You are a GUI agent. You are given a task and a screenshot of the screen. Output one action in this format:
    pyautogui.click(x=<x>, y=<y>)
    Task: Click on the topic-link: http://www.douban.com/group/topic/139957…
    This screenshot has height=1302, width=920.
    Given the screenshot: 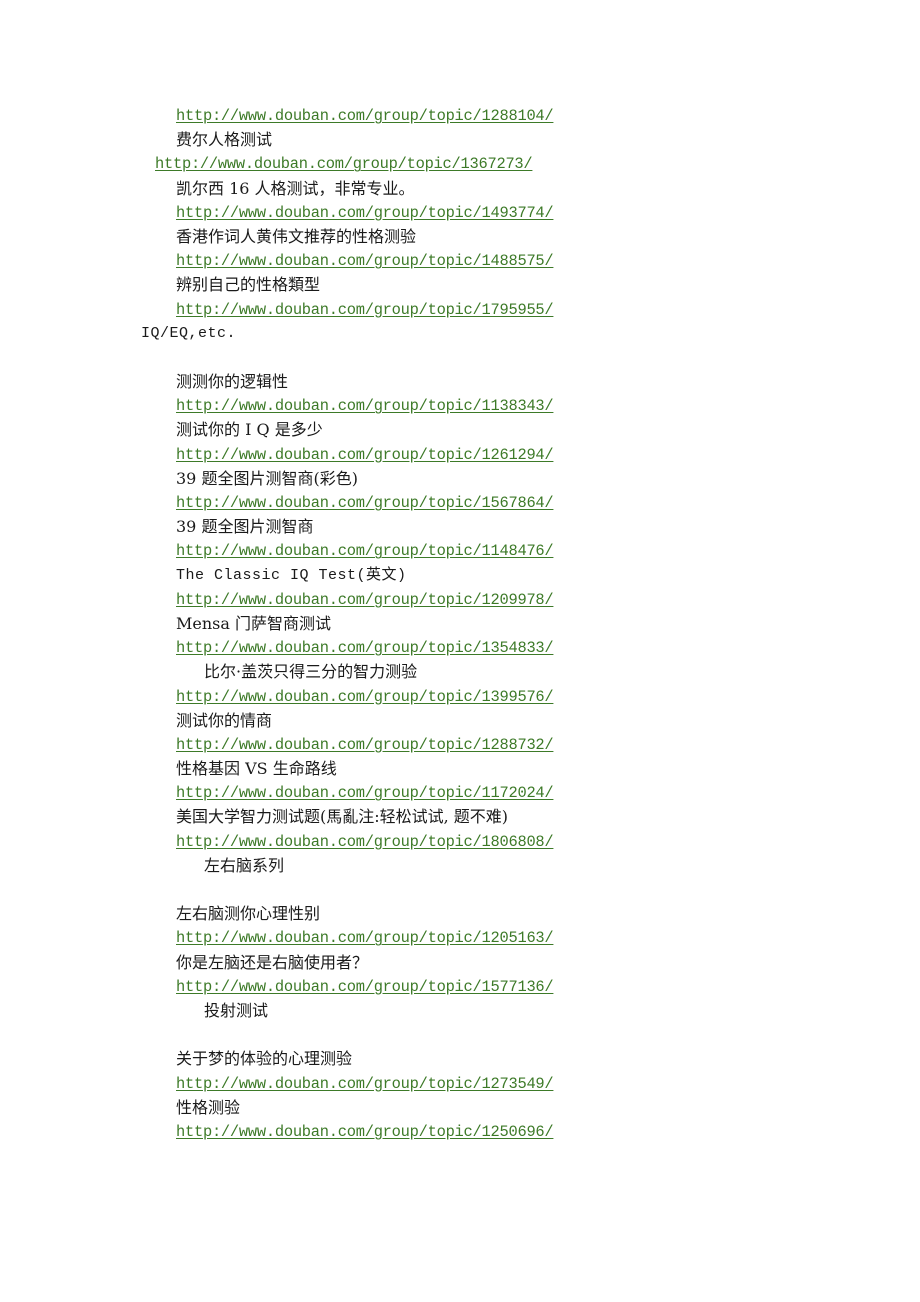 What is the action you would take?
    pyautogui.click(x=460, y=697)
    